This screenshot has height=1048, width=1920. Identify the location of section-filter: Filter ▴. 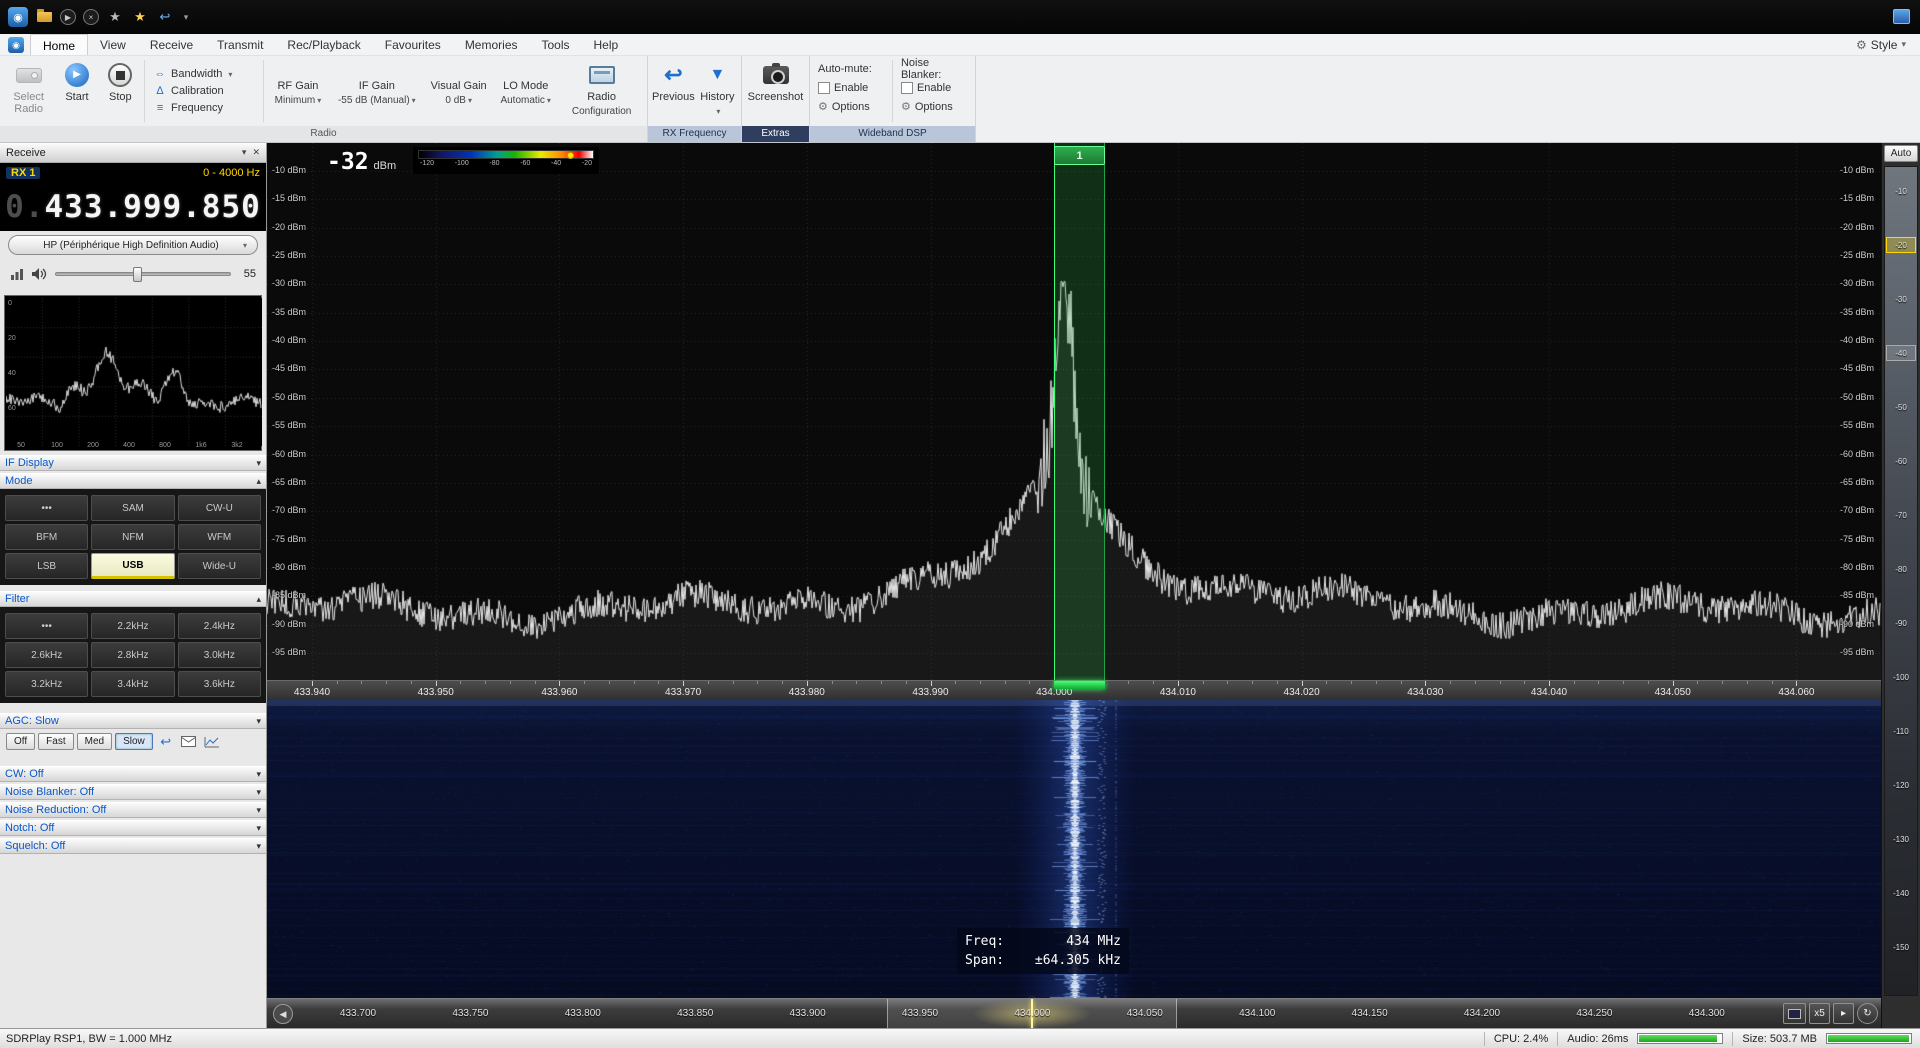
(133, 599).